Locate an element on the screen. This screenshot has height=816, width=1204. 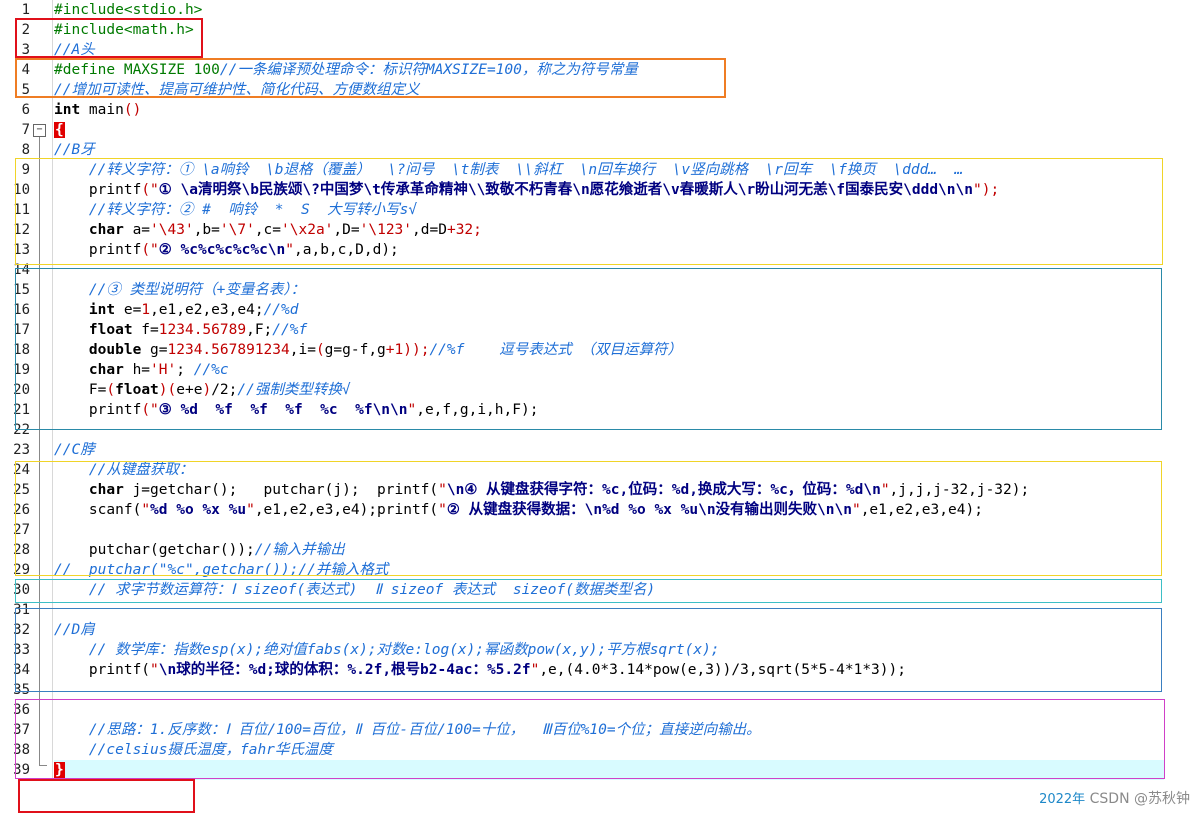
line-number: 8 is located at coordinates (25, 150).